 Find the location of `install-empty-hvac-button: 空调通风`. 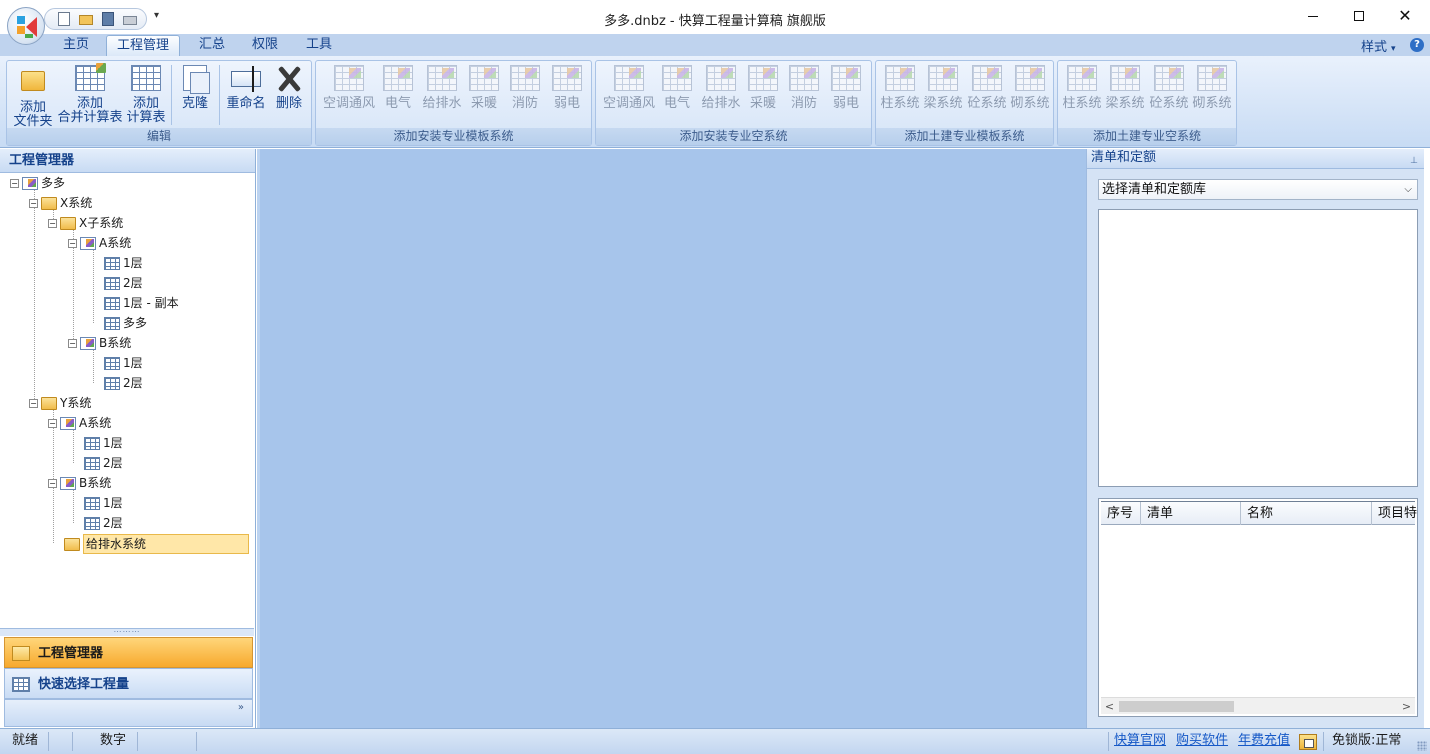

install-empty-hvac-button: 空调通风 is located at coordinates (629, 88).